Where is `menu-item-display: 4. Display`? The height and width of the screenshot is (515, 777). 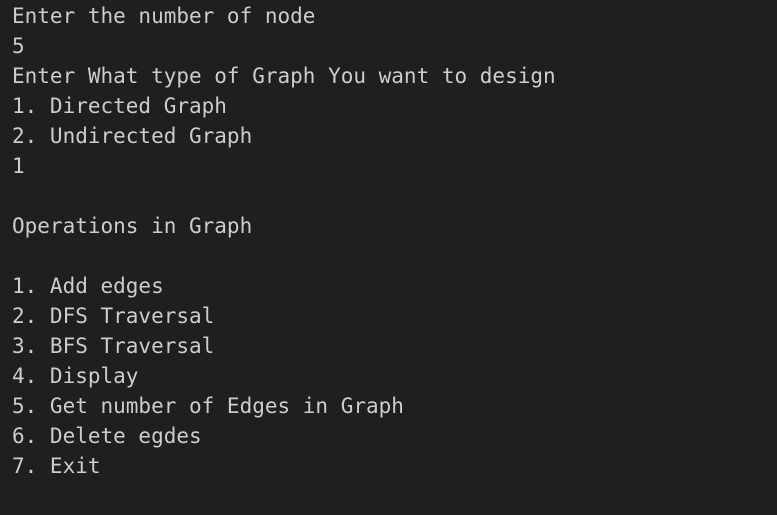 menu-item-display: 4. Display is located at coordinates (75, 376).